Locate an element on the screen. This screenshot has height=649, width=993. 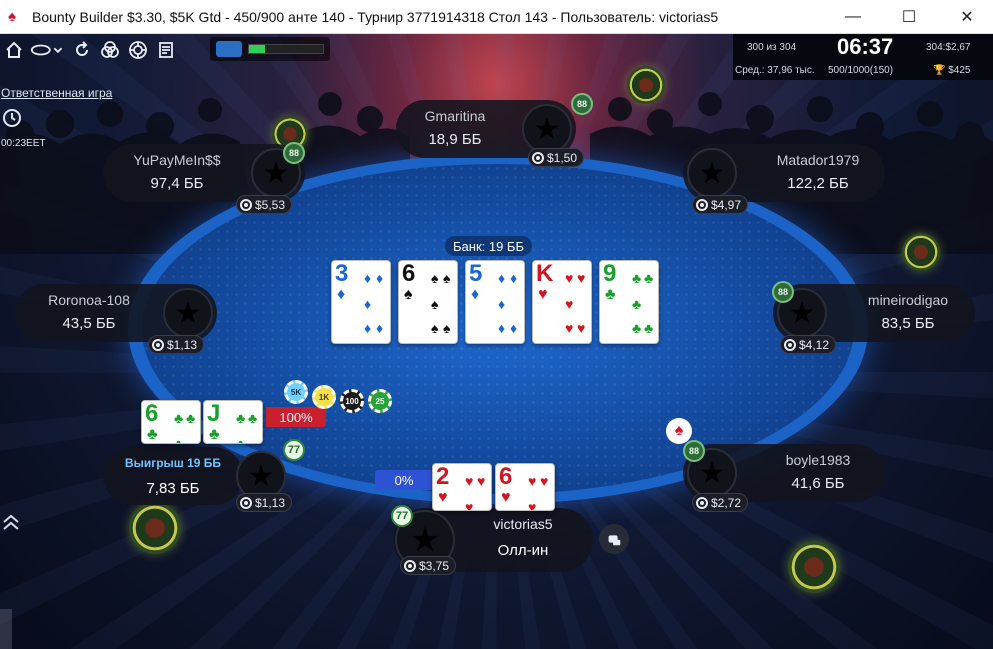
bounty-badge: $1,50 is located at coordinates (556, 157).